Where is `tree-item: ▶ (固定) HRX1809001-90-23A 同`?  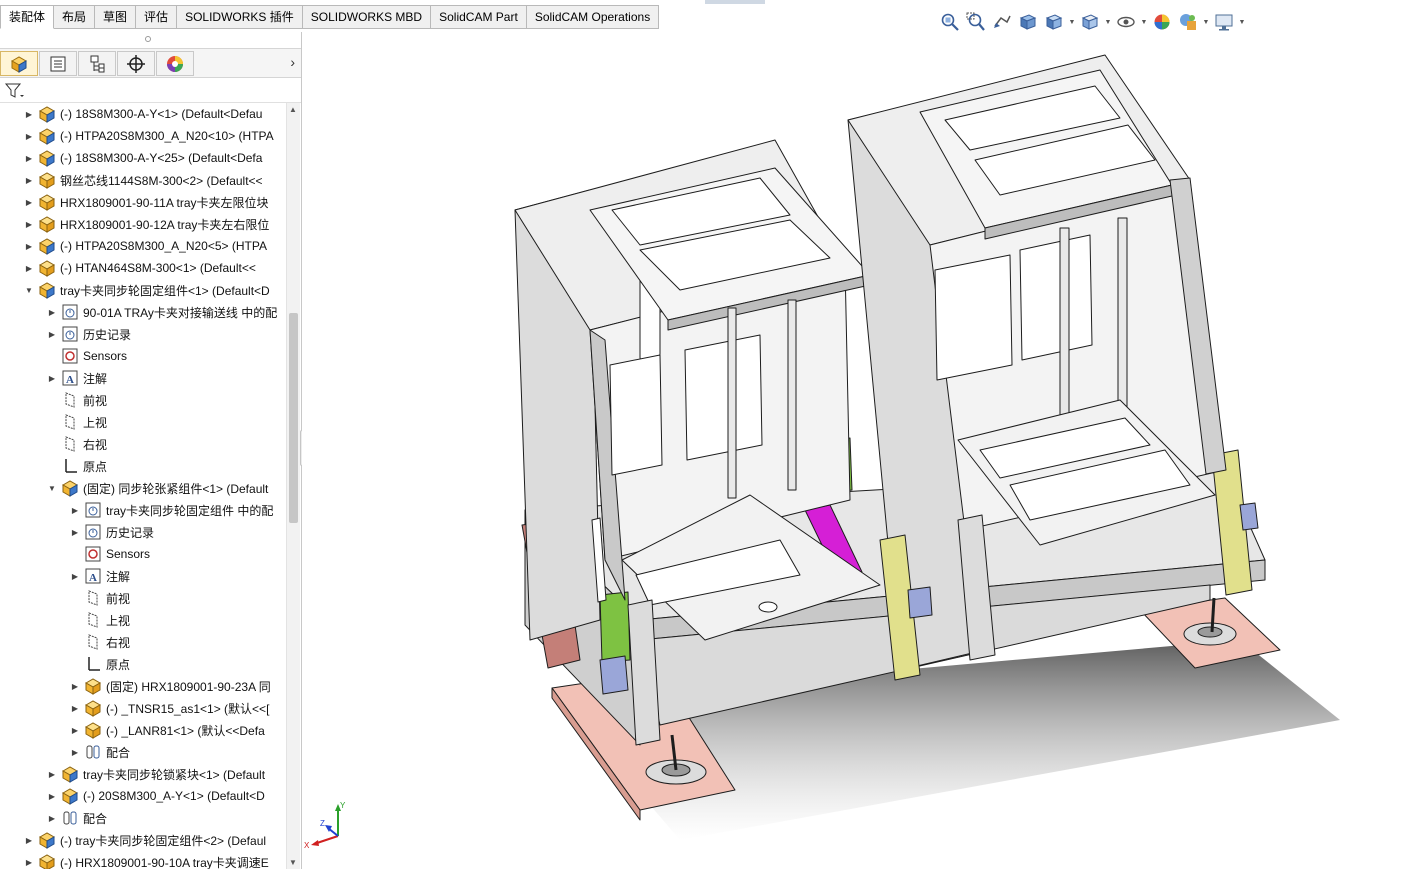 tree-item: ▶ (固定) HRX1809001-90-23A 同 is located at coordinates (143, 686).